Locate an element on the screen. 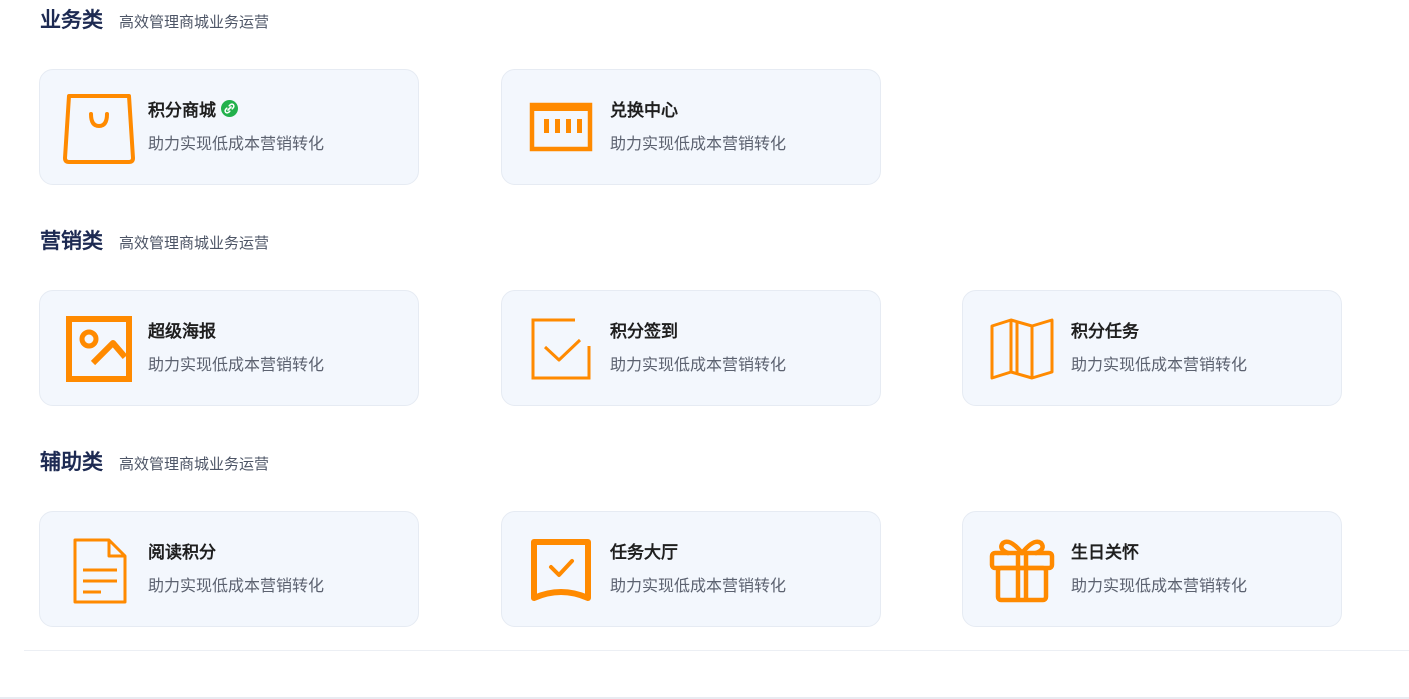 This screenshot has width=1409, height=699. card-birthday-care: 生日关怀 助力实现低成本营销转化 is located at coordinates (1152, 569).